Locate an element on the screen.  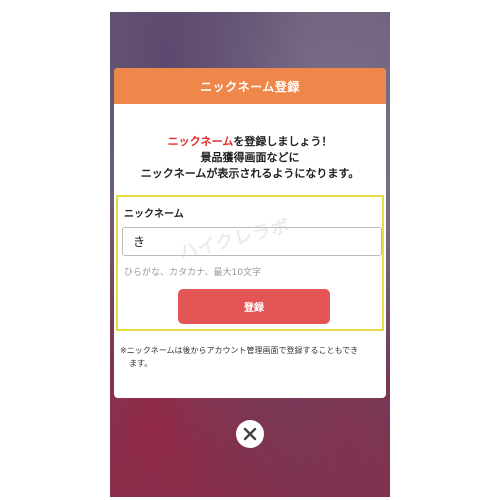
modal-title: ニックネーム登録 is located at coordinates (250, 86).